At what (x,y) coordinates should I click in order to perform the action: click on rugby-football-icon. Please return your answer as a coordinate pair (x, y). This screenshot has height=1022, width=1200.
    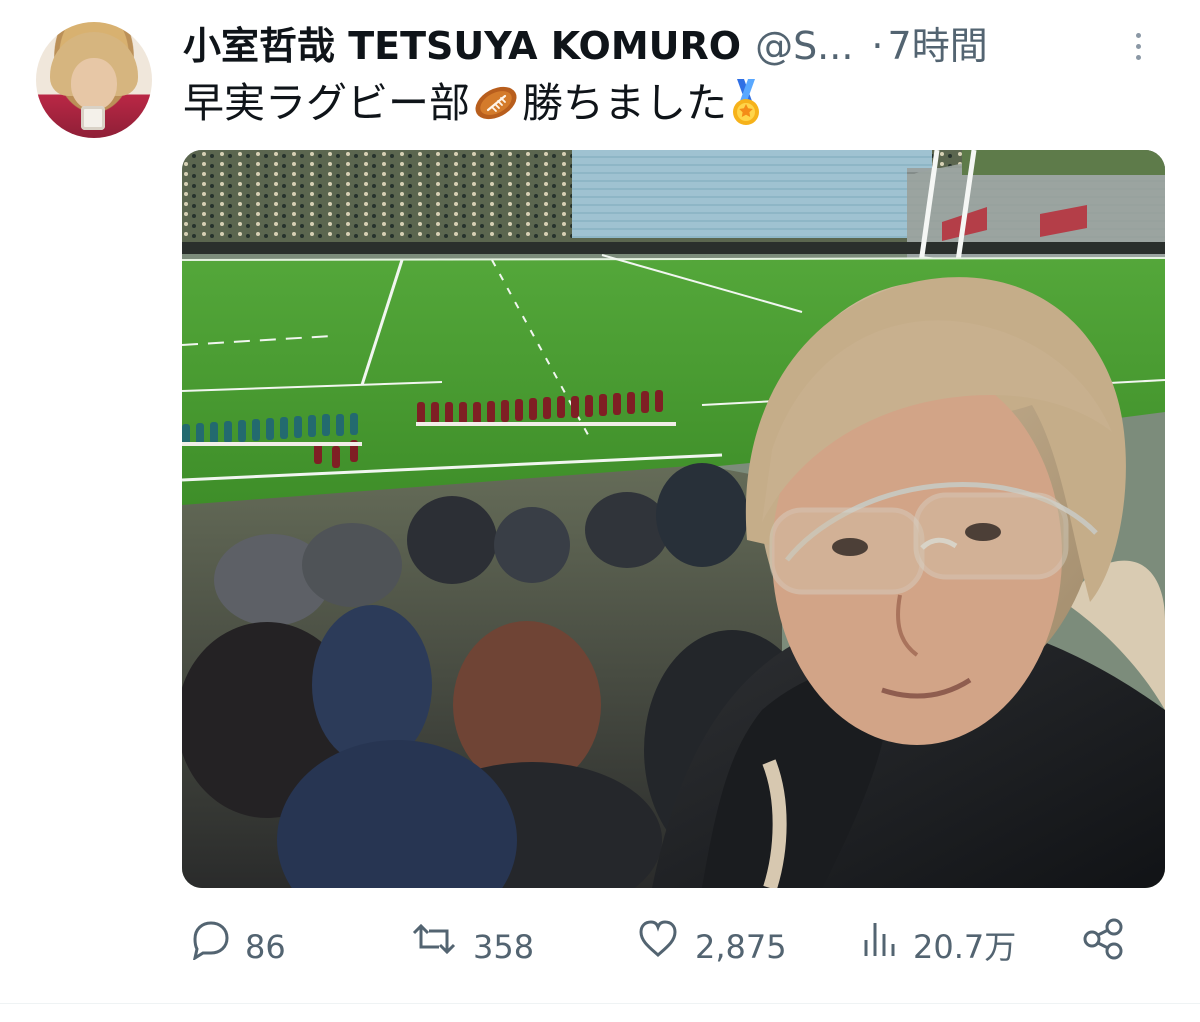
    Looking at the image, I should click on (496, 103).